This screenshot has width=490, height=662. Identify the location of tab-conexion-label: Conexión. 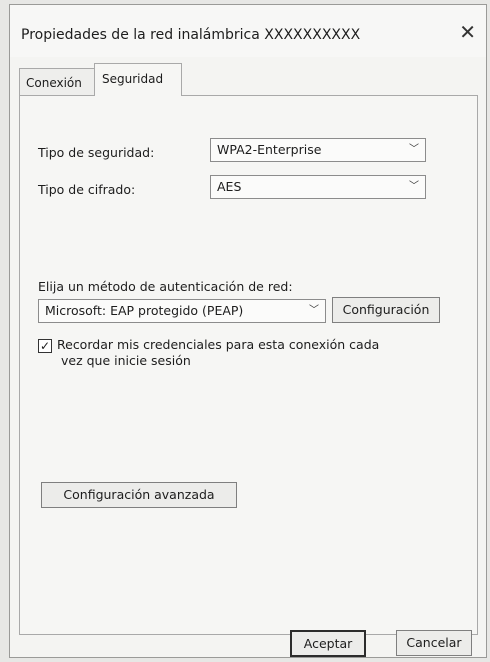
(54, 83).